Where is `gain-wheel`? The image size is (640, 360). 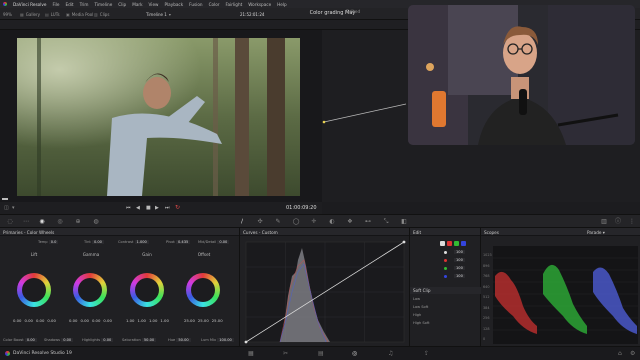
gain-wheel is located at coordinates (147, 290).